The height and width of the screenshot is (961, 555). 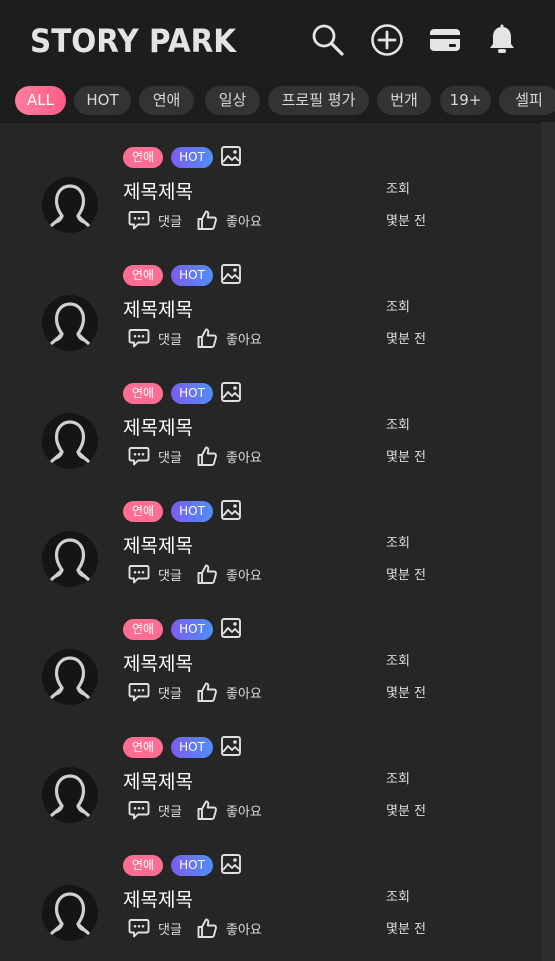 What do you see at coordinates (502, 40) in the screenshot?
I see `bell-icon` at bounding box center [502, 40].